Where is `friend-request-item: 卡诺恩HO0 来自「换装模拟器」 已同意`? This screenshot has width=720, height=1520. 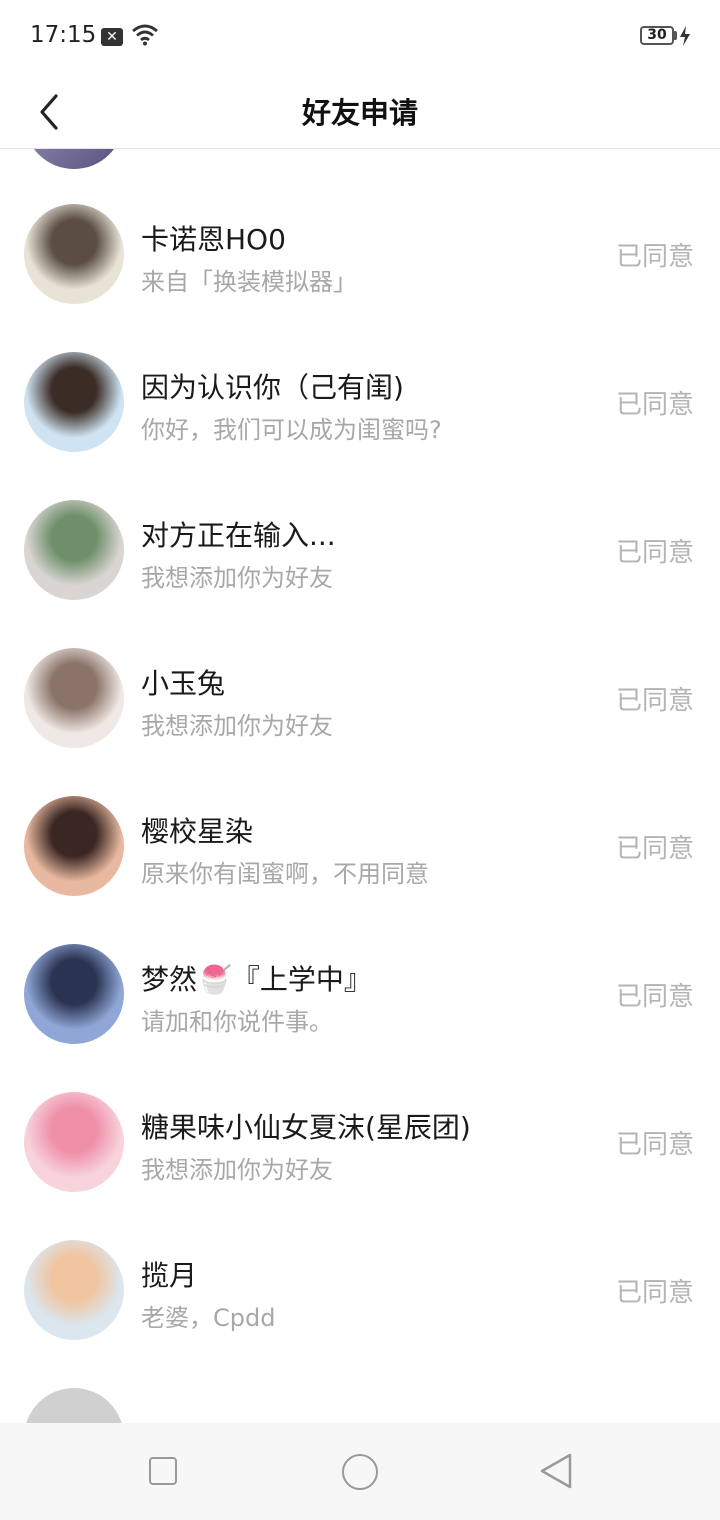
friend-request-item: 卡诺恩HO0 来自「换装模拟器」 已同意 is located at coordinates (360, 254).